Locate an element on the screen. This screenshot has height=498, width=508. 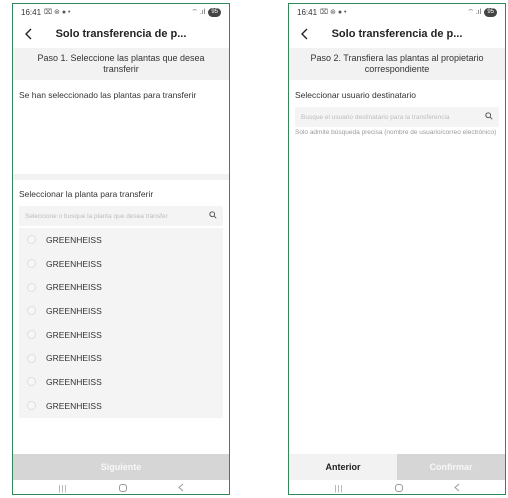
plant-search-input is located at coordinates (115, 216).